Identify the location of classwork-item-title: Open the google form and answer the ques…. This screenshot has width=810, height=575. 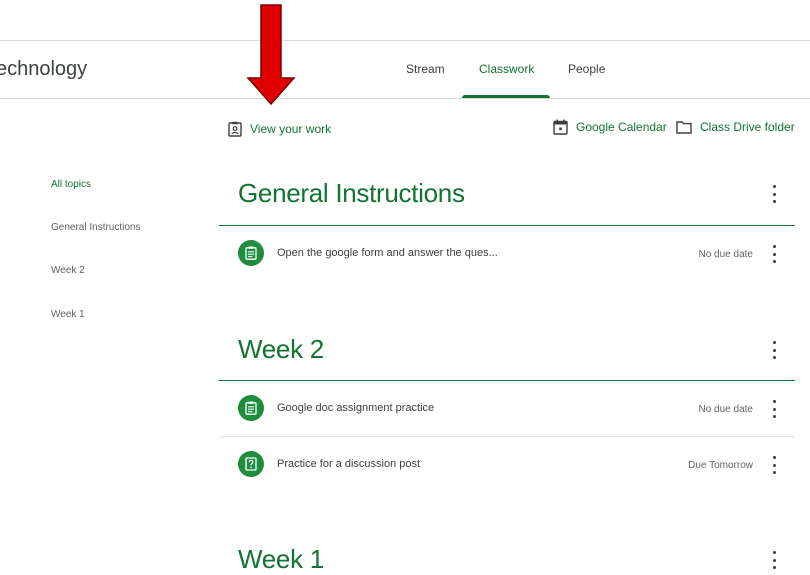
(387, 253).